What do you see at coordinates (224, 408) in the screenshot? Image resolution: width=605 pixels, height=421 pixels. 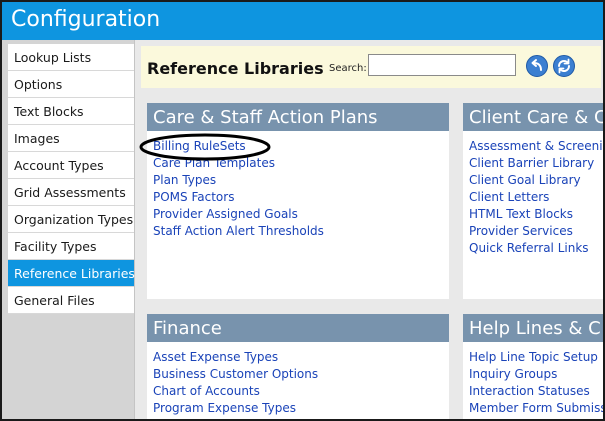 I see `link-program-expense-types: Program Expense Types` at bounding box center [224, 408].